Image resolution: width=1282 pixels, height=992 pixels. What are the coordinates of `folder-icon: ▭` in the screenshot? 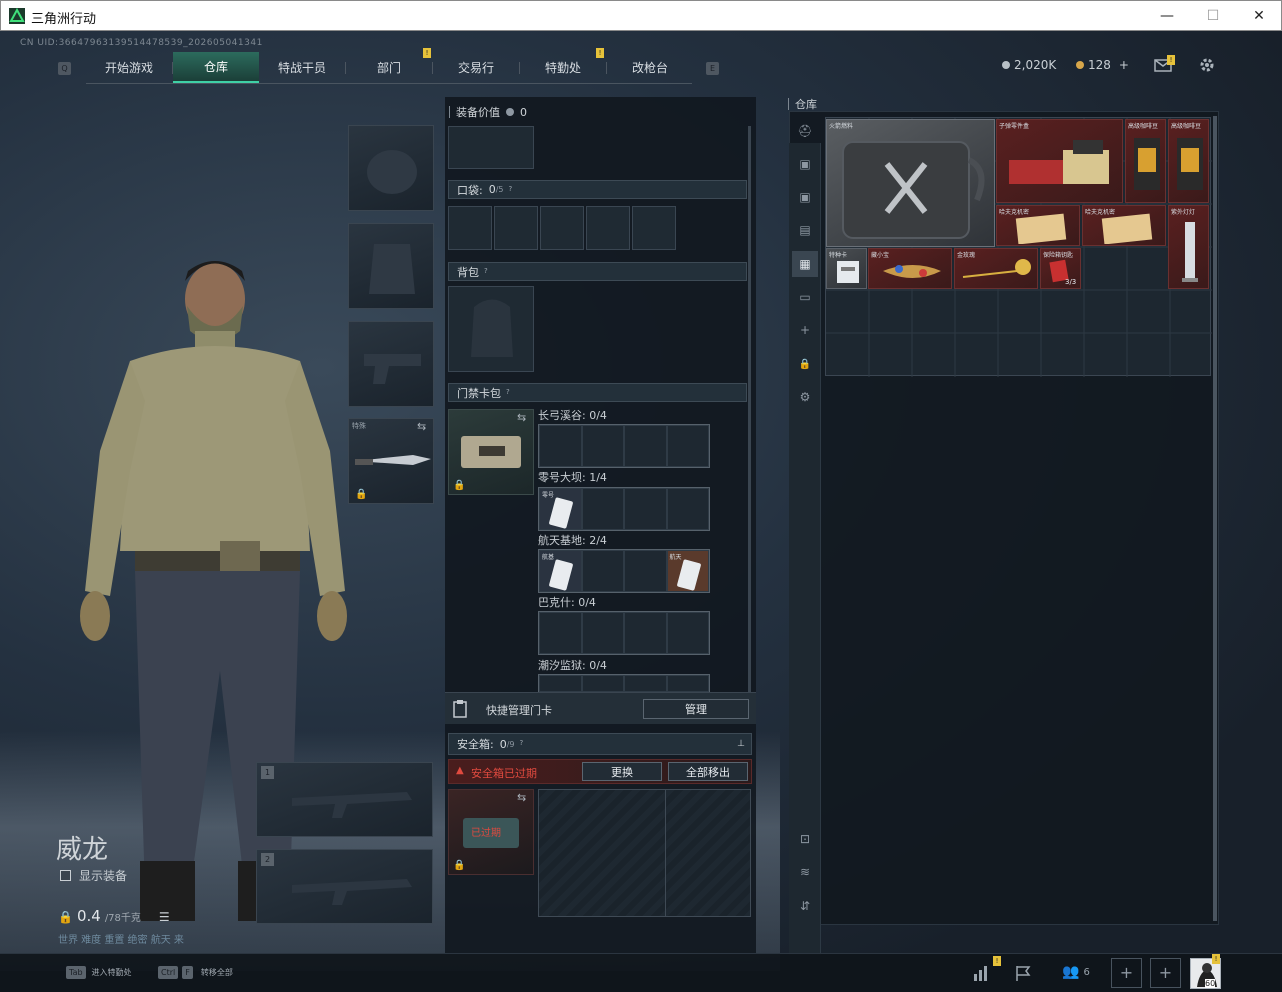 It's located at (805, 297).